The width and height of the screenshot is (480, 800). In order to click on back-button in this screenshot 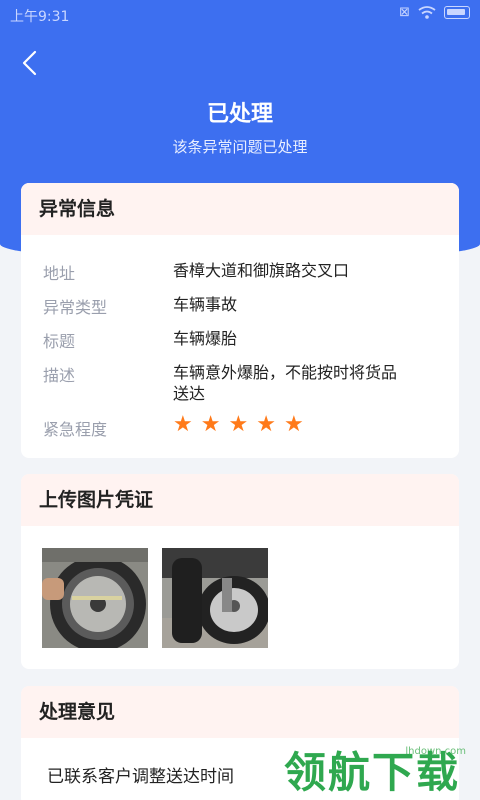, I will do `click(31, 63)`.